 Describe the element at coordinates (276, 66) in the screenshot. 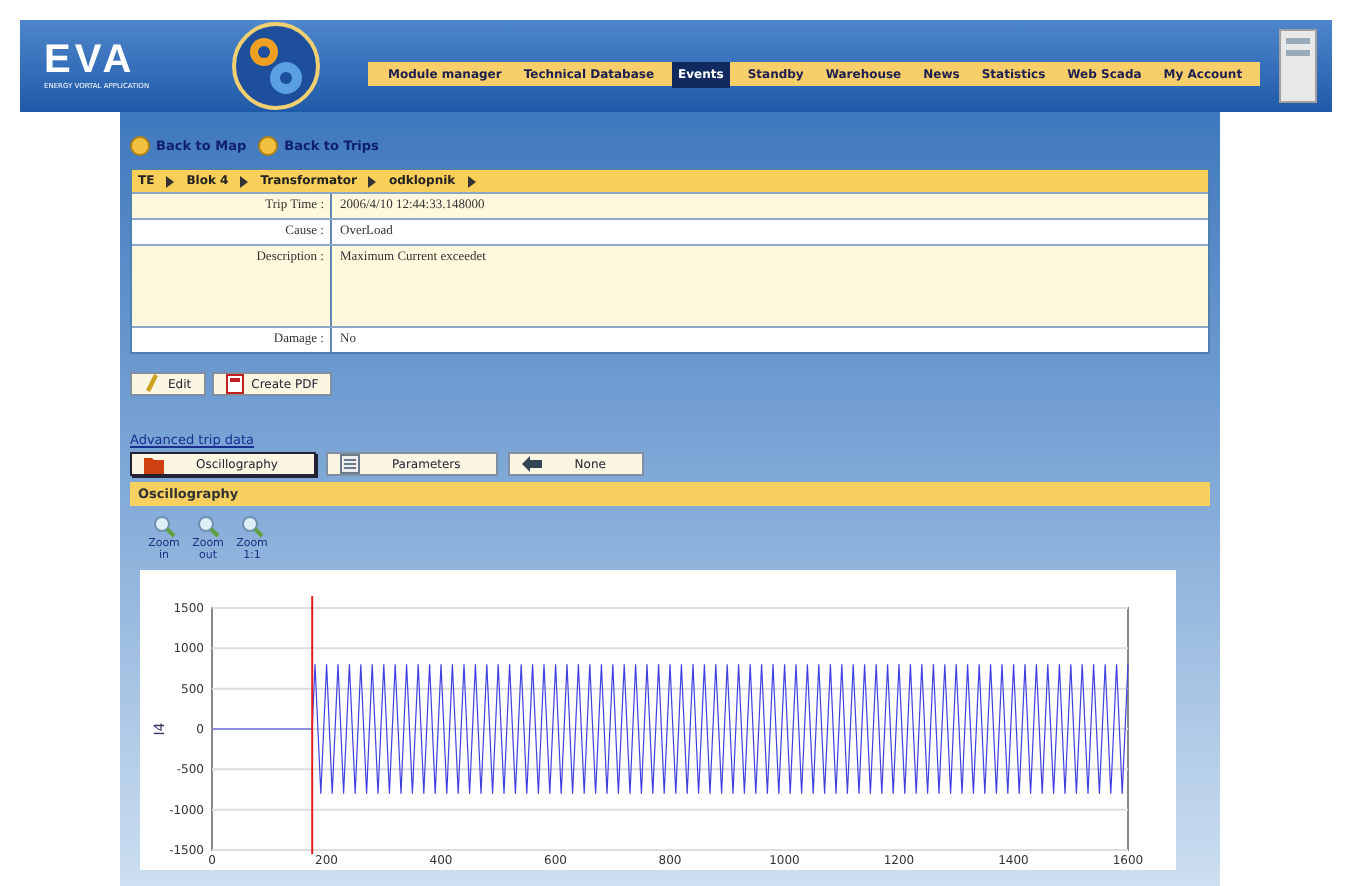

I see `gear-icon` at that location.